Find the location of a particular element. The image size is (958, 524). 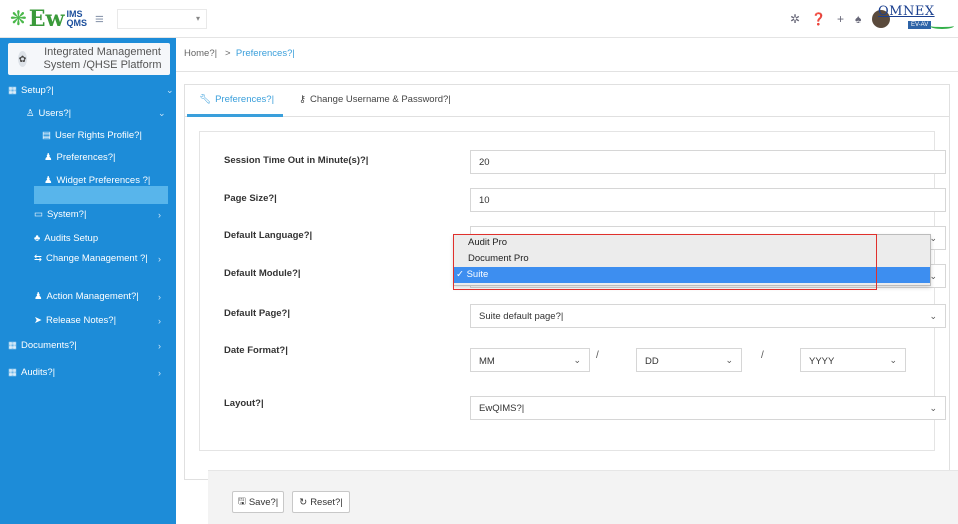

top-bar: ❋ Ew IMS QMS ≡ ▾ ✲ ❓ + ♠ OMNEX EV-AV is located at coordinates (479, 19).